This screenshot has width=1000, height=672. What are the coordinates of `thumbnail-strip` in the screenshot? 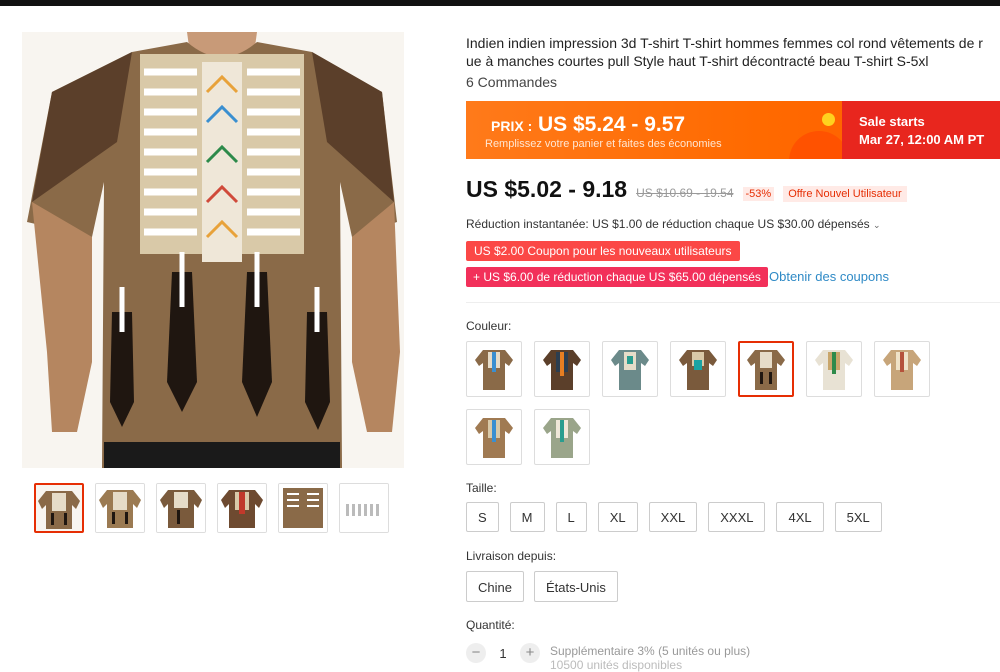 It's located at (211, 508).